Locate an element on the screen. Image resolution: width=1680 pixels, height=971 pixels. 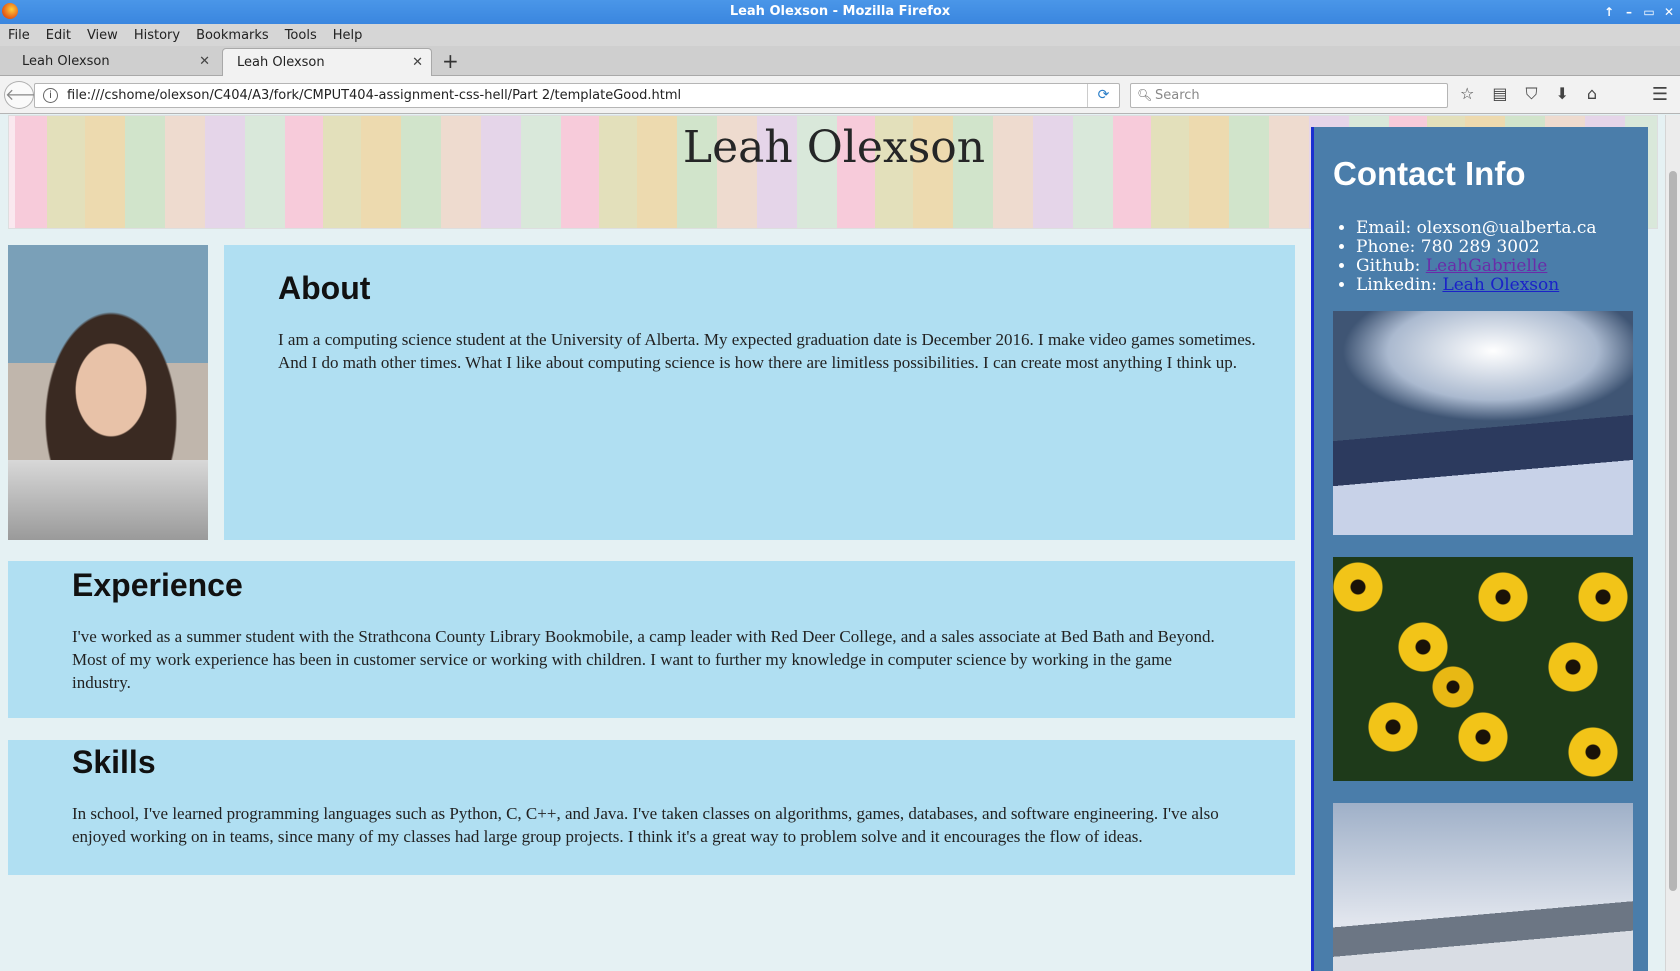
home-icon: ⌂ is located at coordinates (1592, 94).